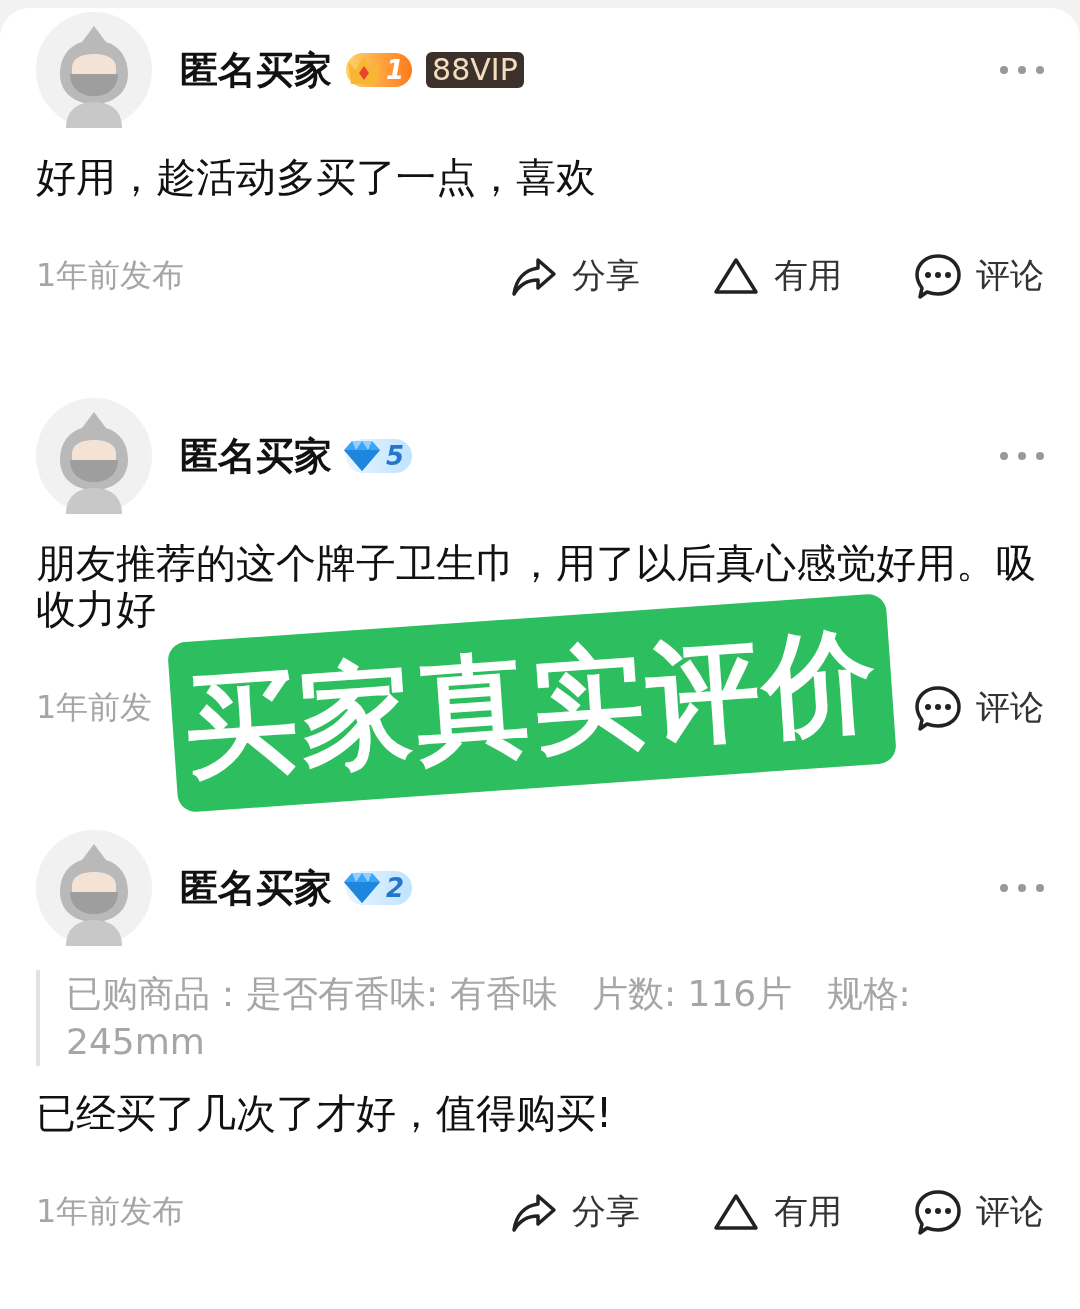 Image resolution: width=1080 pixels, height=1309 pixels. I want to click on vip-badge: 88VIP, so click(475, 70).